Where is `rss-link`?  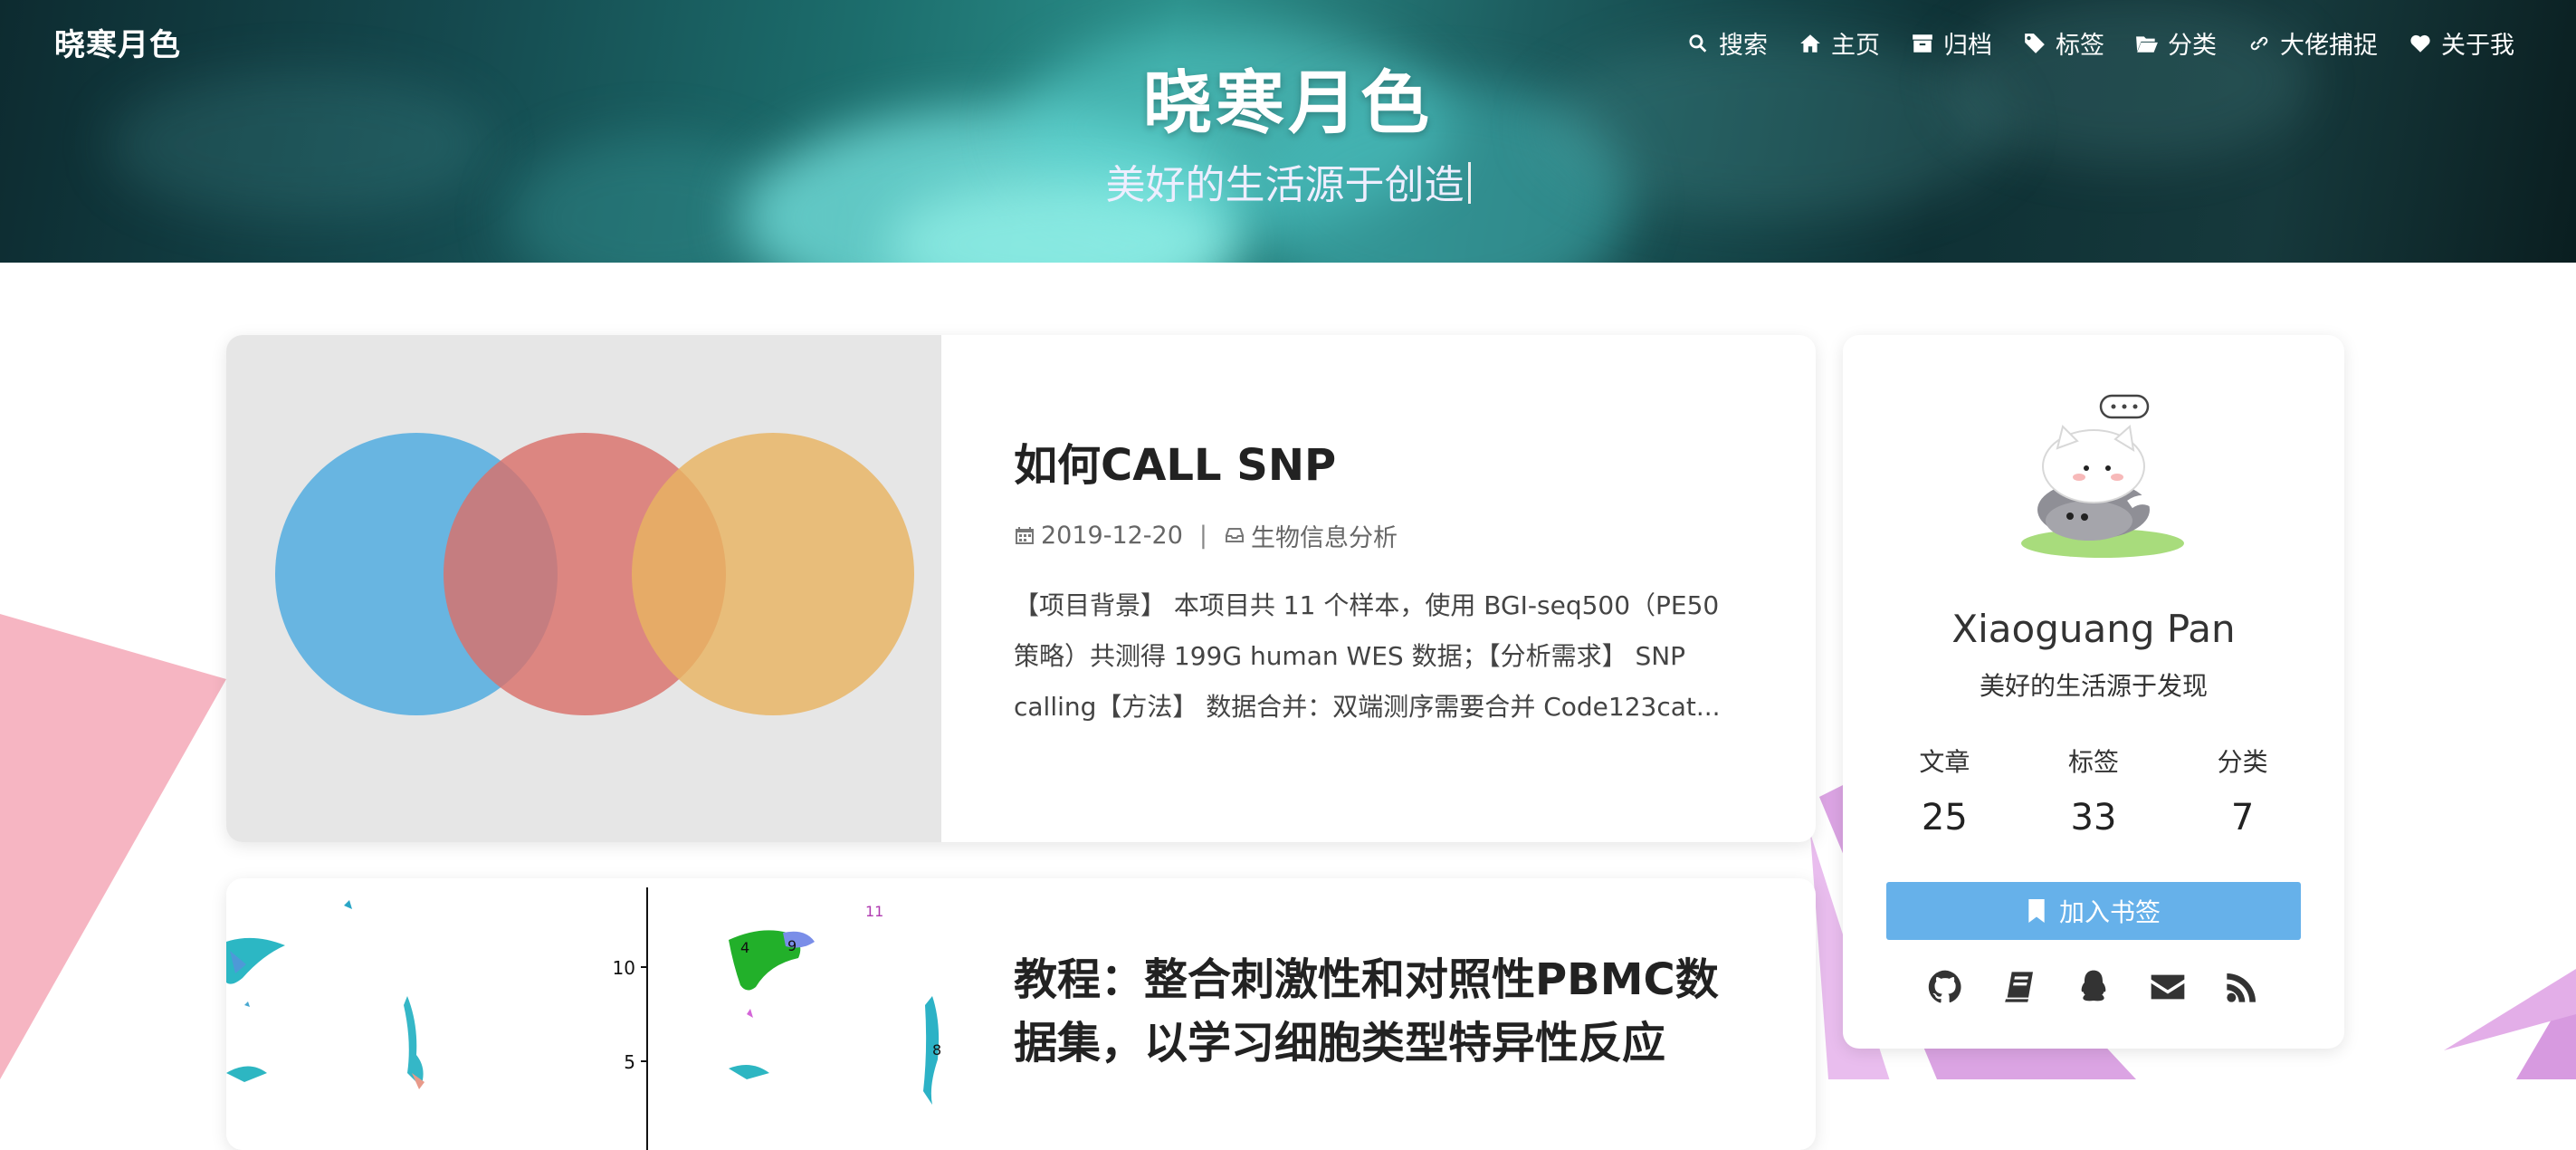 rss-link is located at coordinates (2242, 987).